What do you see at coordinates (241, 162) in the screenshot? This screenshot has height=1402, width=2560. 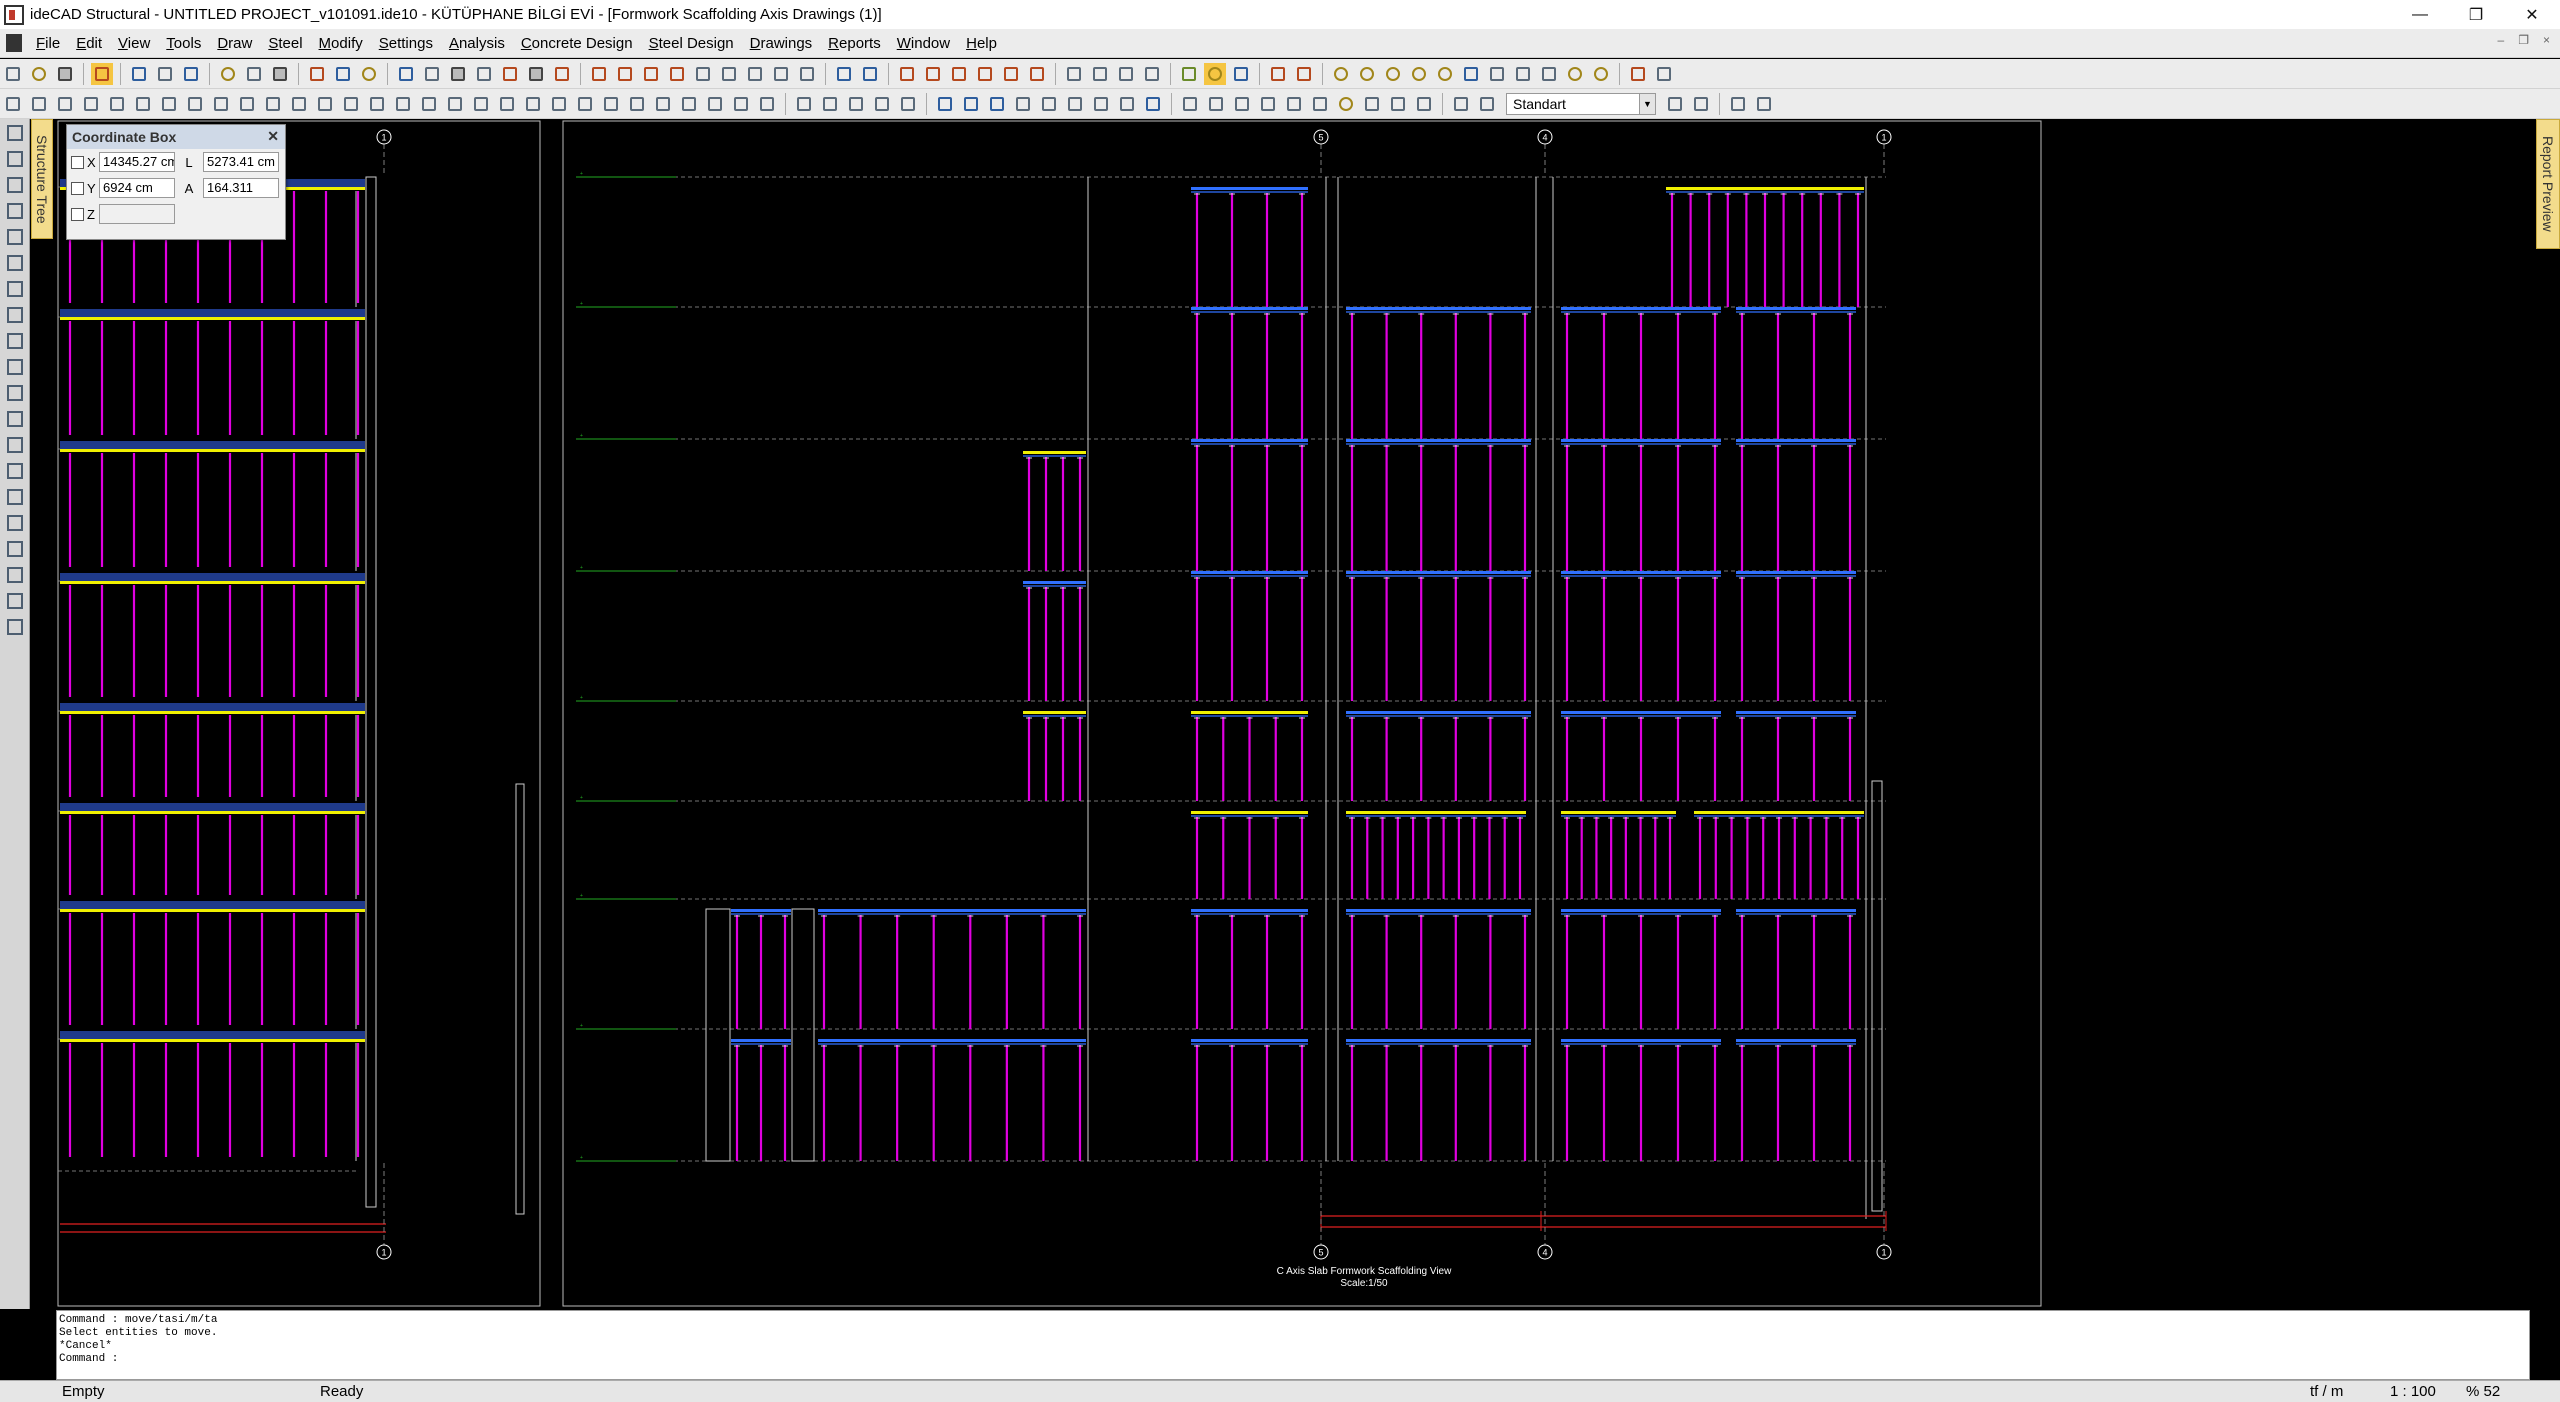 I see `l-field: 5273.41 cm` at bounding box center [241, 162].